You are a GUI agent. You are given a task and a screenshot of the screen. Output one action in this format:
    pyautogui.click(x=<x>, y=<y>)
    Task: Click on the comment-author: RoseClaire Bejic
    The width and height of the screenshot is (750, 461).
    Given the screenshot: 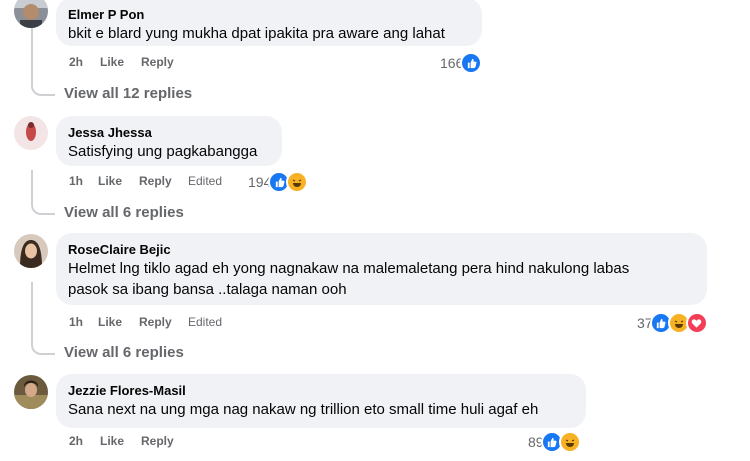 What is the action you would take?
    pyautogui.click(x=381, y=249)
    